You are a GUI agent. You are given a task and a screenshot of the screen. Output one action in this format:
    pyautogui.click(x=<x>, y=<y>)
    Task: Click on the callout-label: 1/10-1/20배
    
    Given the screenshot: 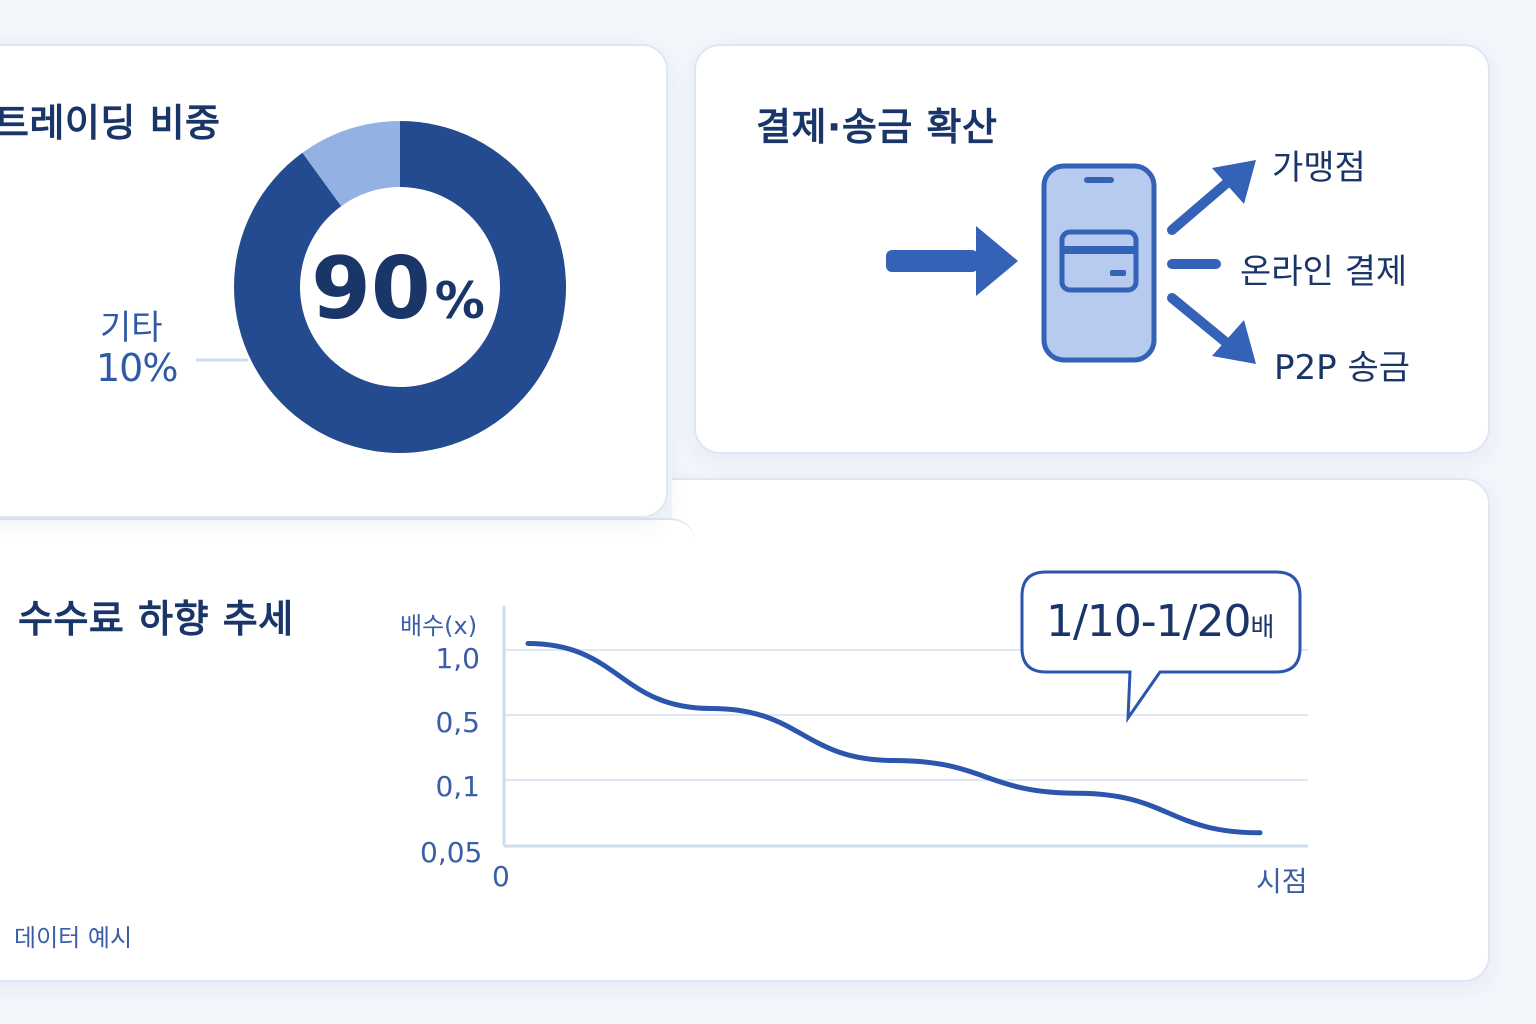 What is the action you would take?
    pyautogui.click(x=1160, y=621)
    